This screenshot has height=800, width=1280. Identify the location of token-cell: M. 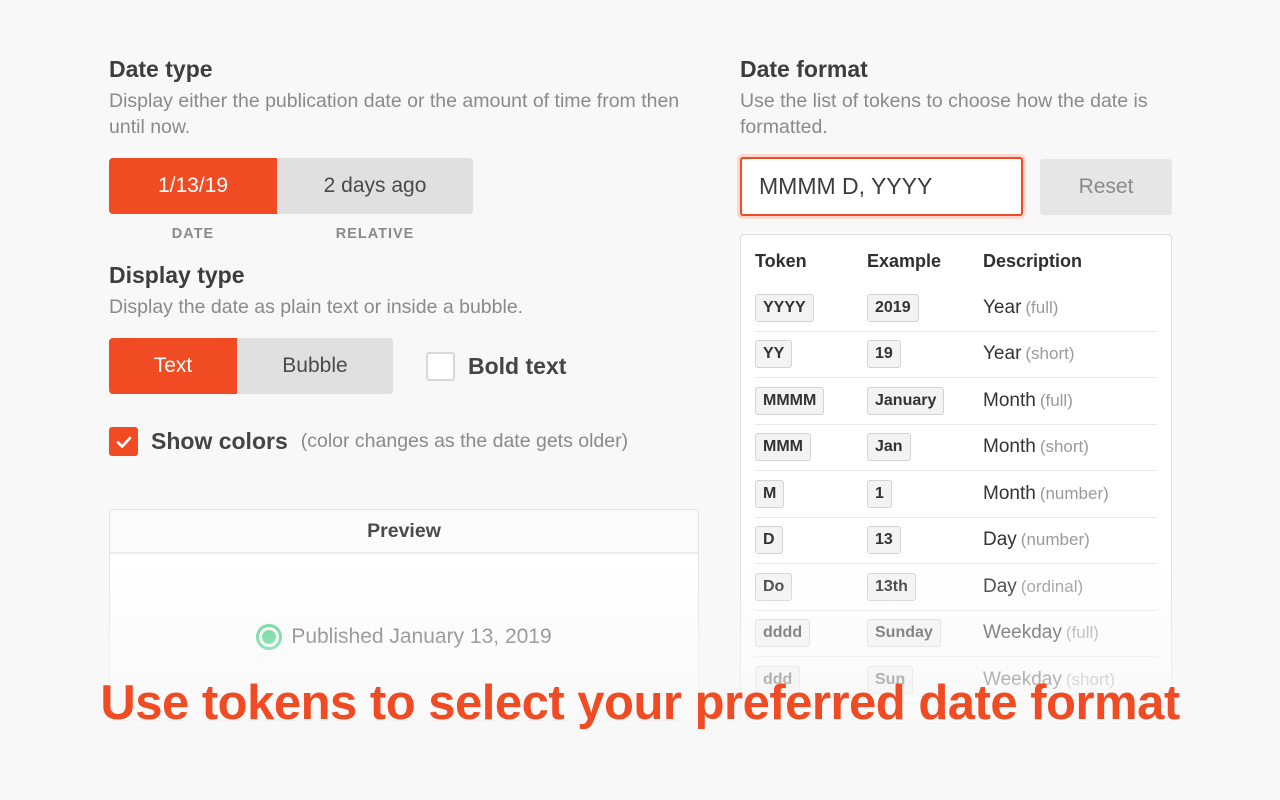
(811, 493).